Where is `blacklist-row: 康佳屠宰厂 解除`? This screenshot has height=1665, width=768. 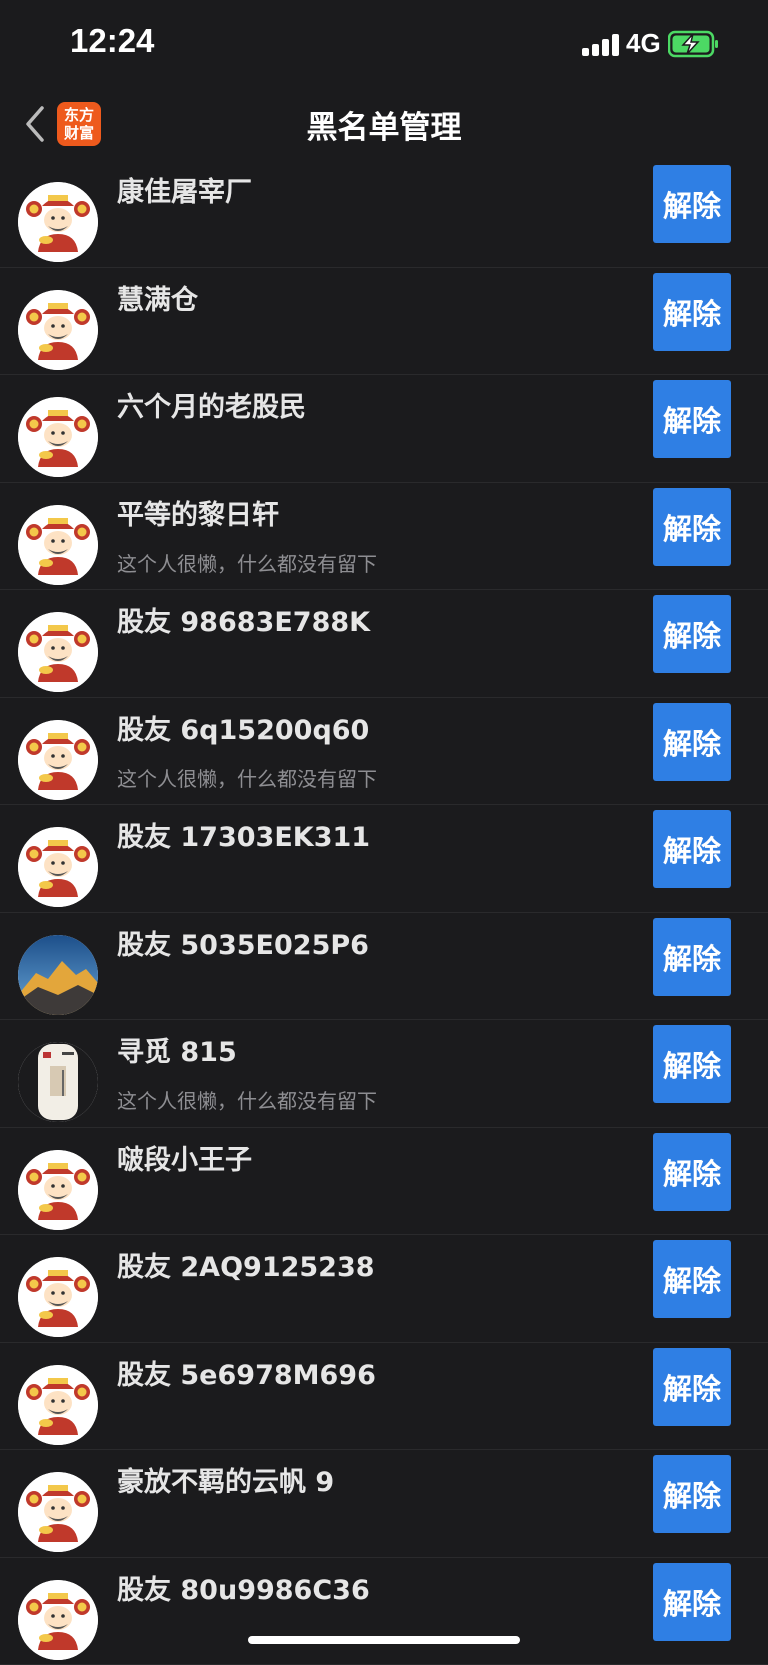
blacklist-row: 康佳屠宰厂 解除 is located at coordinates (384, 214).